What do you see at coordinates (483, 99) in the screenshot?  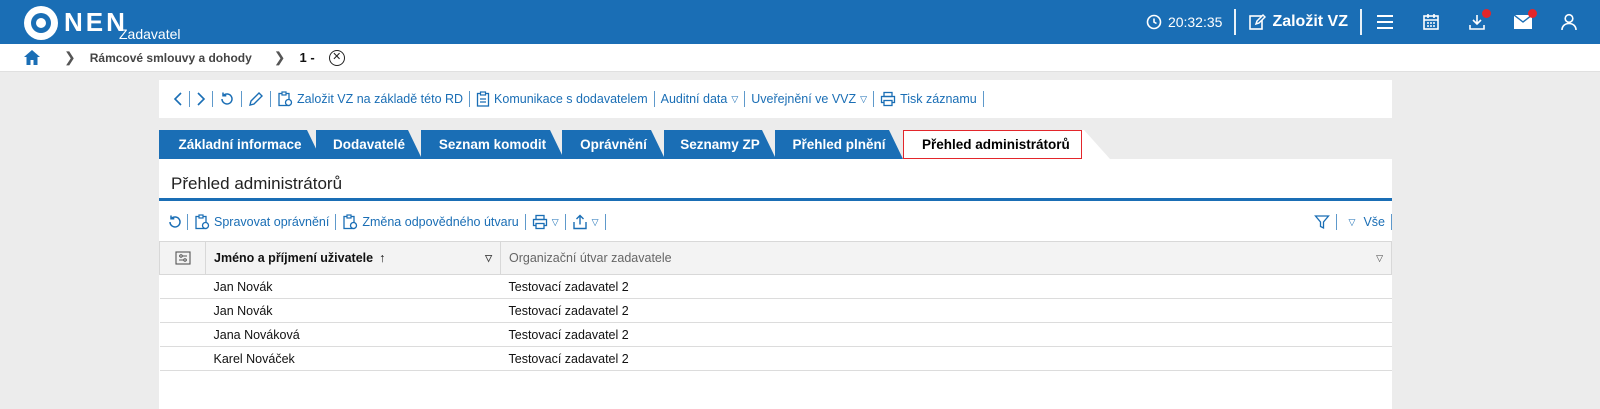 I see `clipboard-icon` at bounding box center [483, 99].